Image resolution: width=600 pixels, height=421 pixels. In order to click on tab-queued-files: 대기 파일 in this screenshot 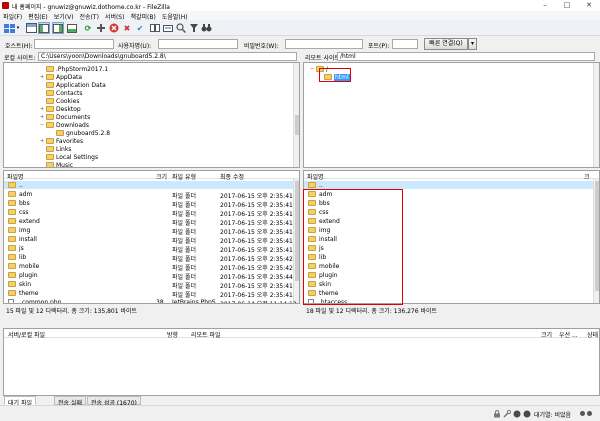, I will do `click(20, 401)`.